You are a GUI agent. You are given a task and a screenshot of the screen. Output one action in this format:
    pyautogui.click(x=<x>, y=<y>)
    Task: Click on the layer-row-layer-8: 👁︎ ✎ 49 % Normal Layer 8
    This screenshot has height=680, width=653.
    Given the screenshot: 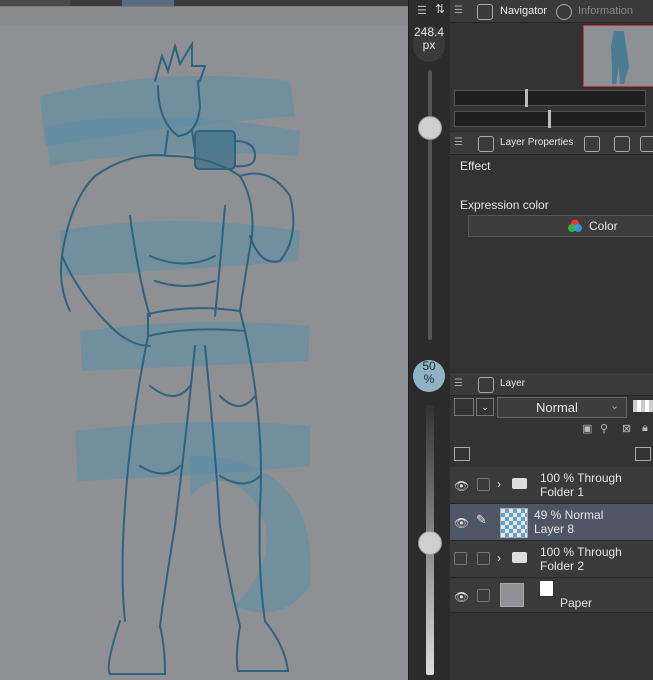 What is the action you would take?
    pyautogui.click(x=551, y=522)
    